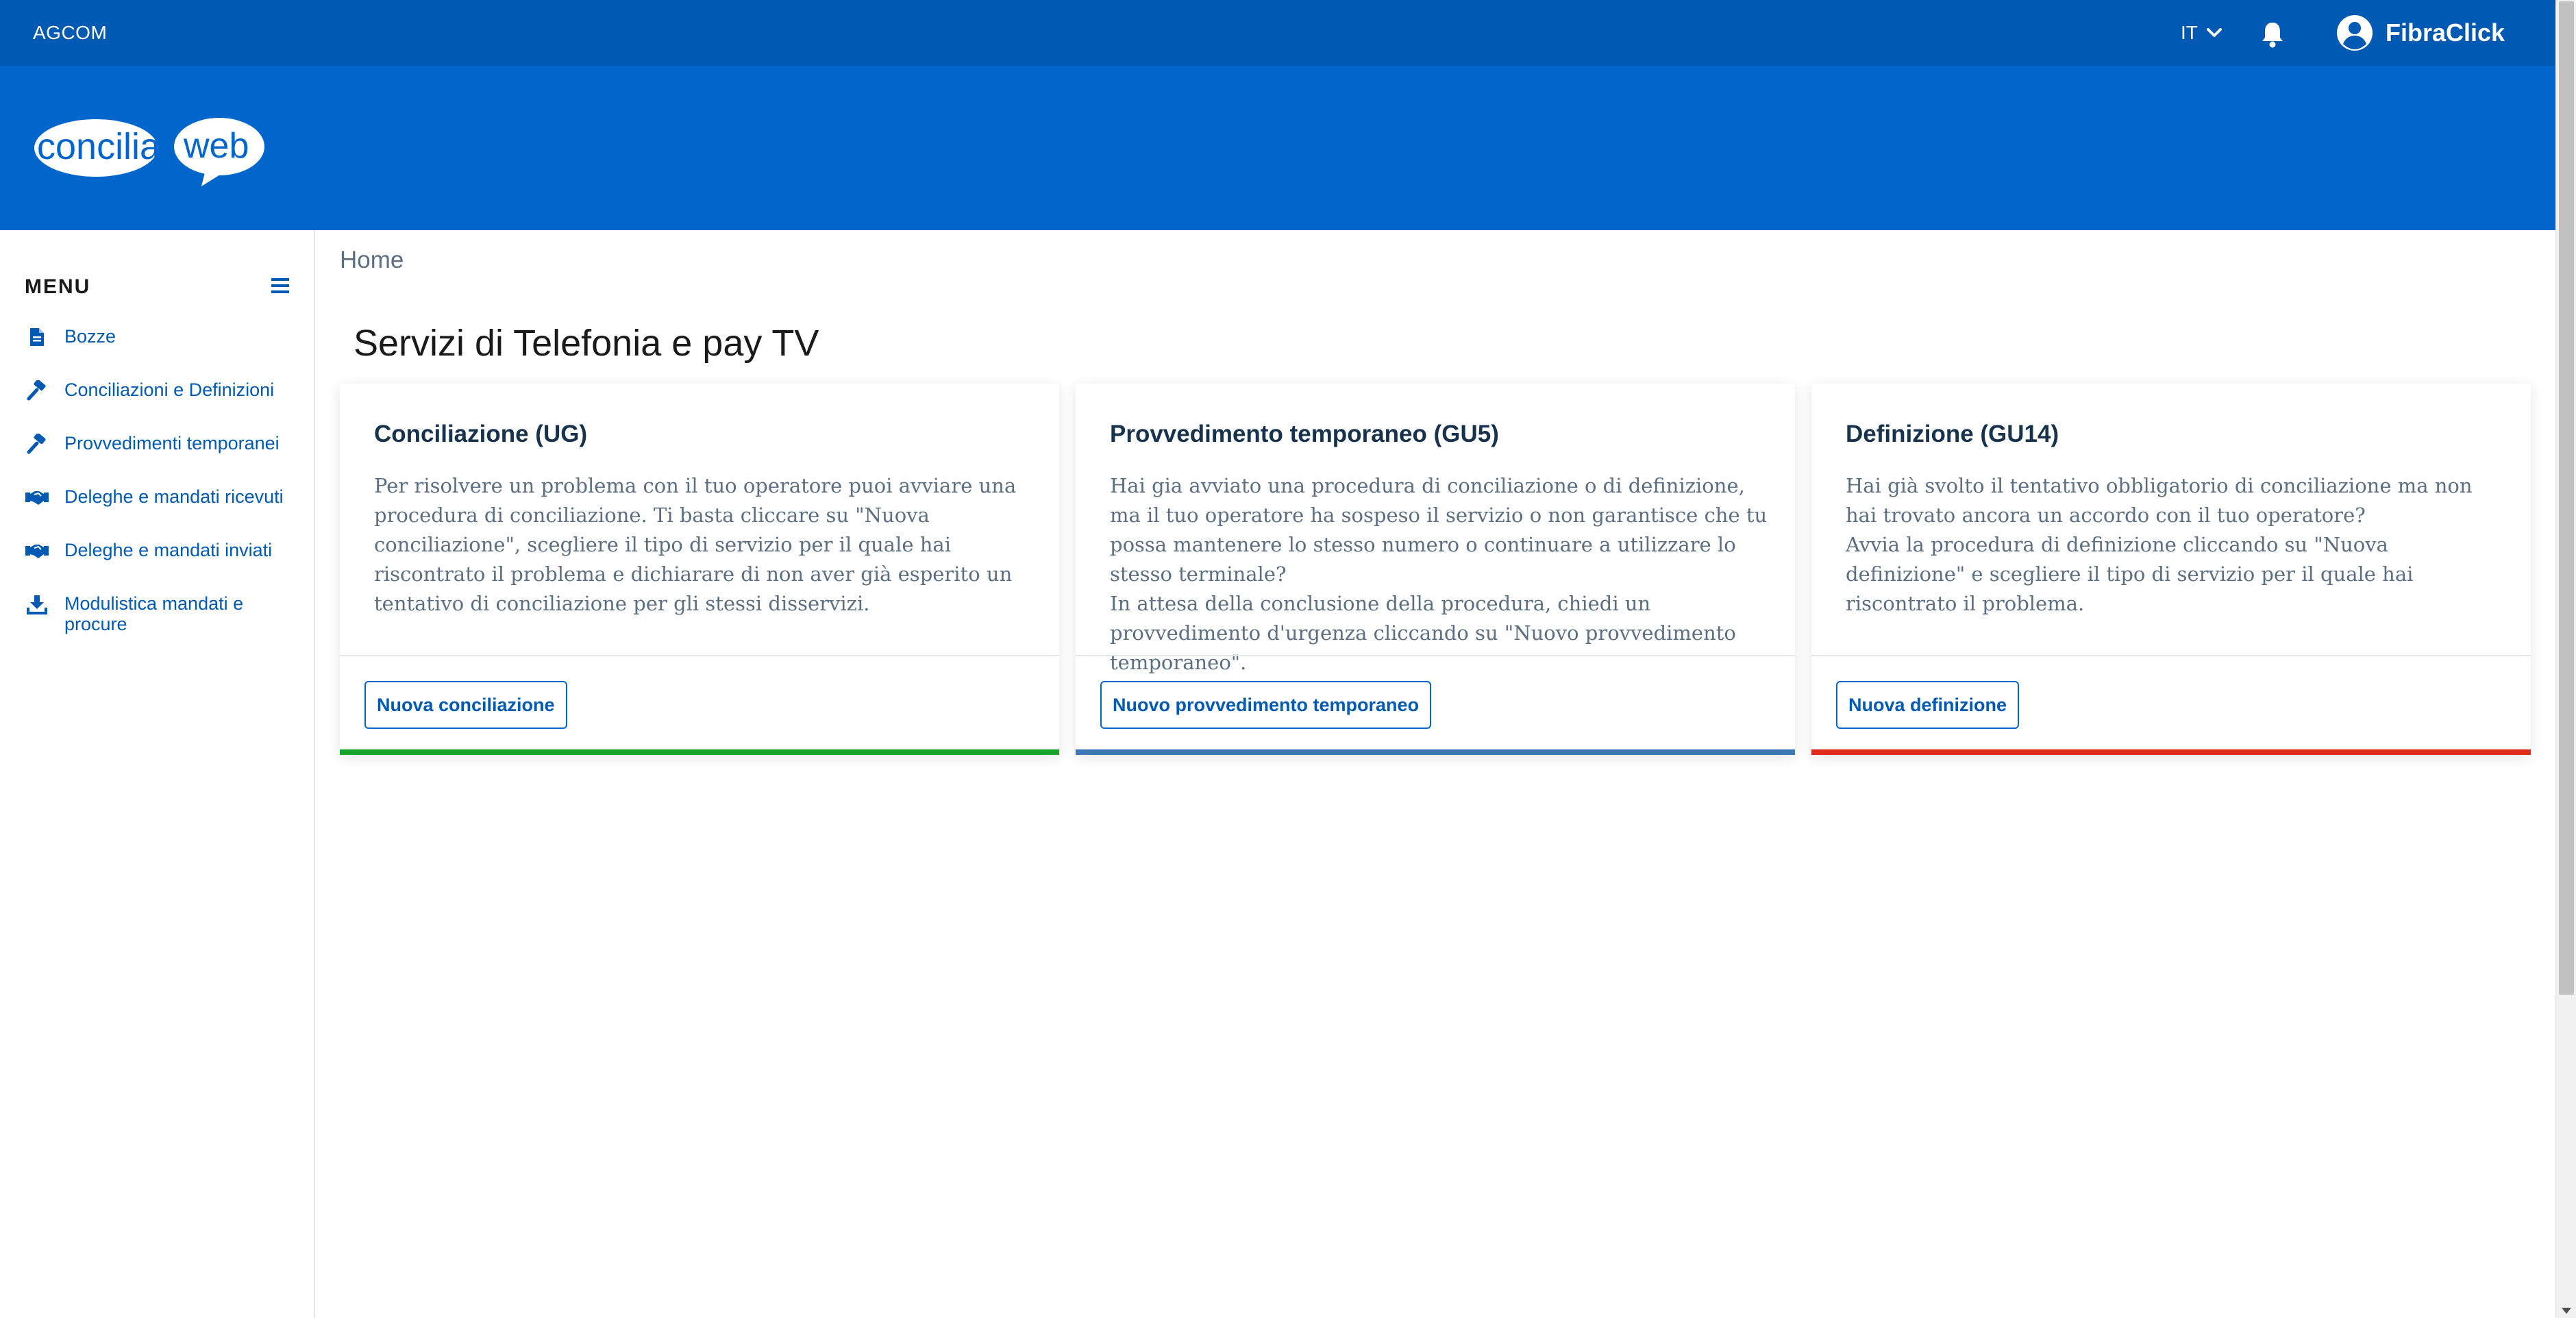  What do you see at coordinates (172, 443) in the screenshot?
I see `sidebar-item-label: Provvedimenti temporanei` at bounding box center [172, 443].